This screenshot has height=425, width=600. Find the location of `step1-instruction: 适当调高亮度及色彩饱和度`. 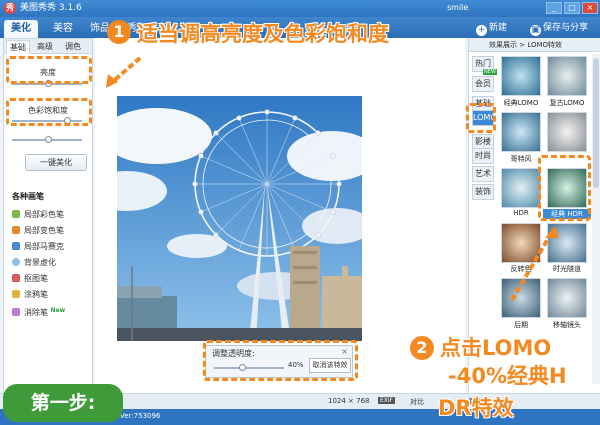

step1-instruction: 适当调高亮度及色彩饱和度 is located at coordinates (263, 34).